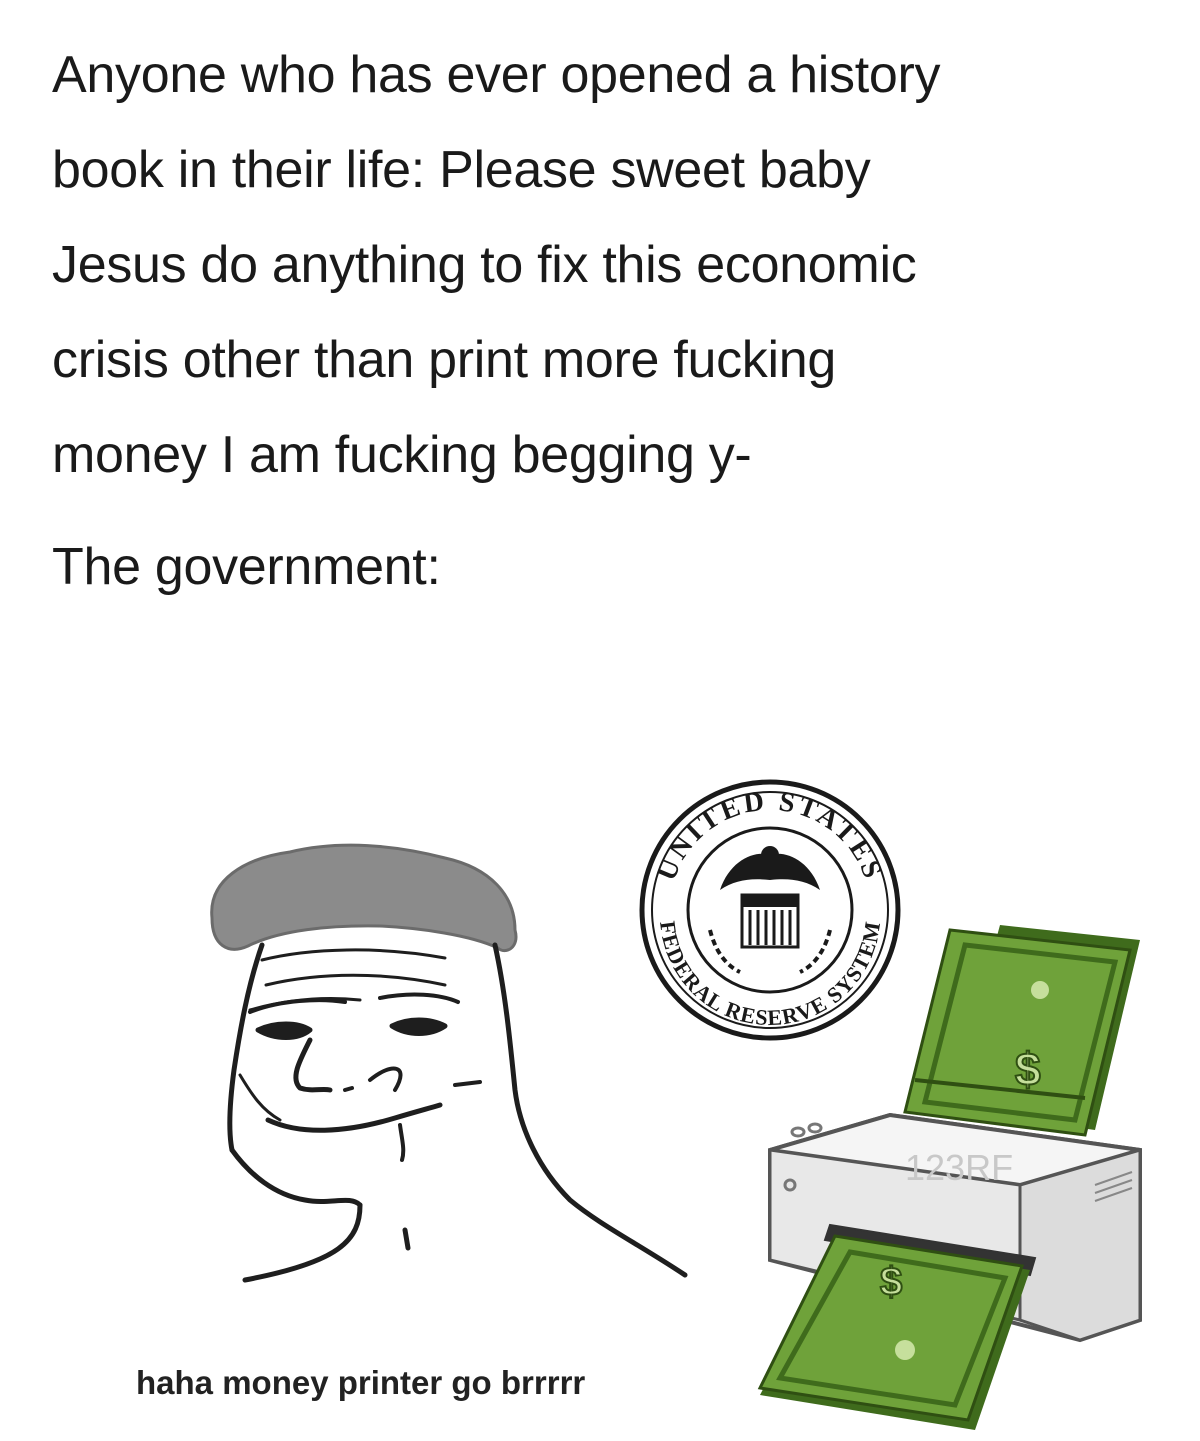 The width and height of the screenshot is (1200, 1441). Describe the element at coordinates (496, 75) in the screenshot. I see `post-text-line-1: Anyone who has ever opened a history` at that location.